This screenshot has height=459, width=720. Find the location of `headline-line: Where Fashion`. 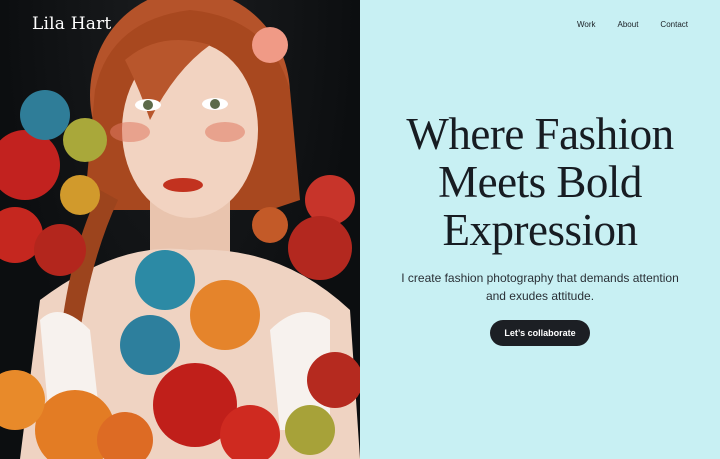

headline-line: Where Fashion is located at coordinates (540, 134).